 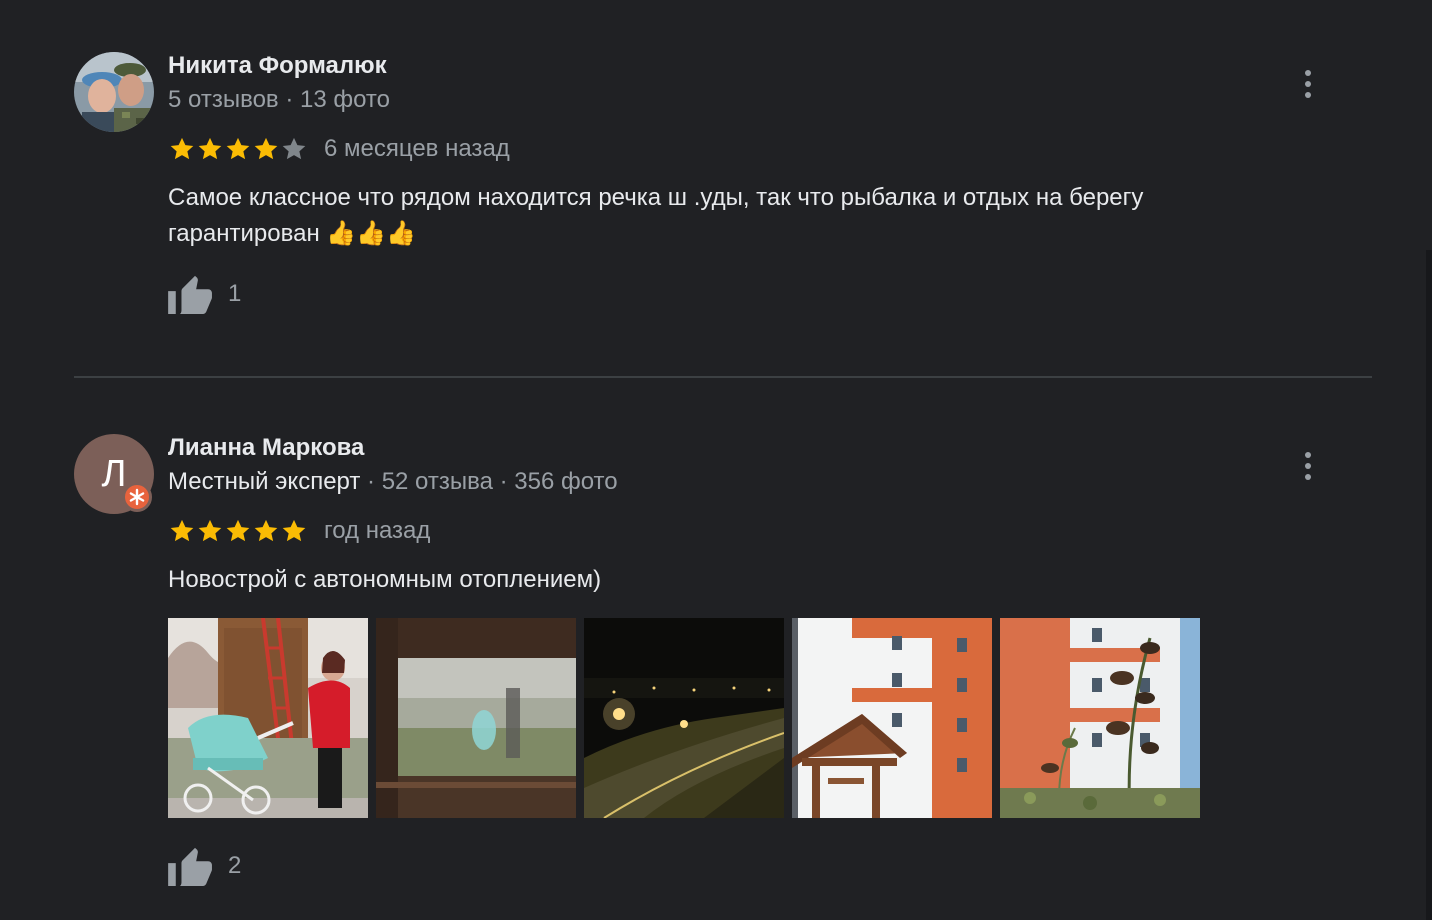 What do you see at coordinates (1429, 585) in the screenshot?
I see `page-scroll-edge` at bounding box center [1429, 585].